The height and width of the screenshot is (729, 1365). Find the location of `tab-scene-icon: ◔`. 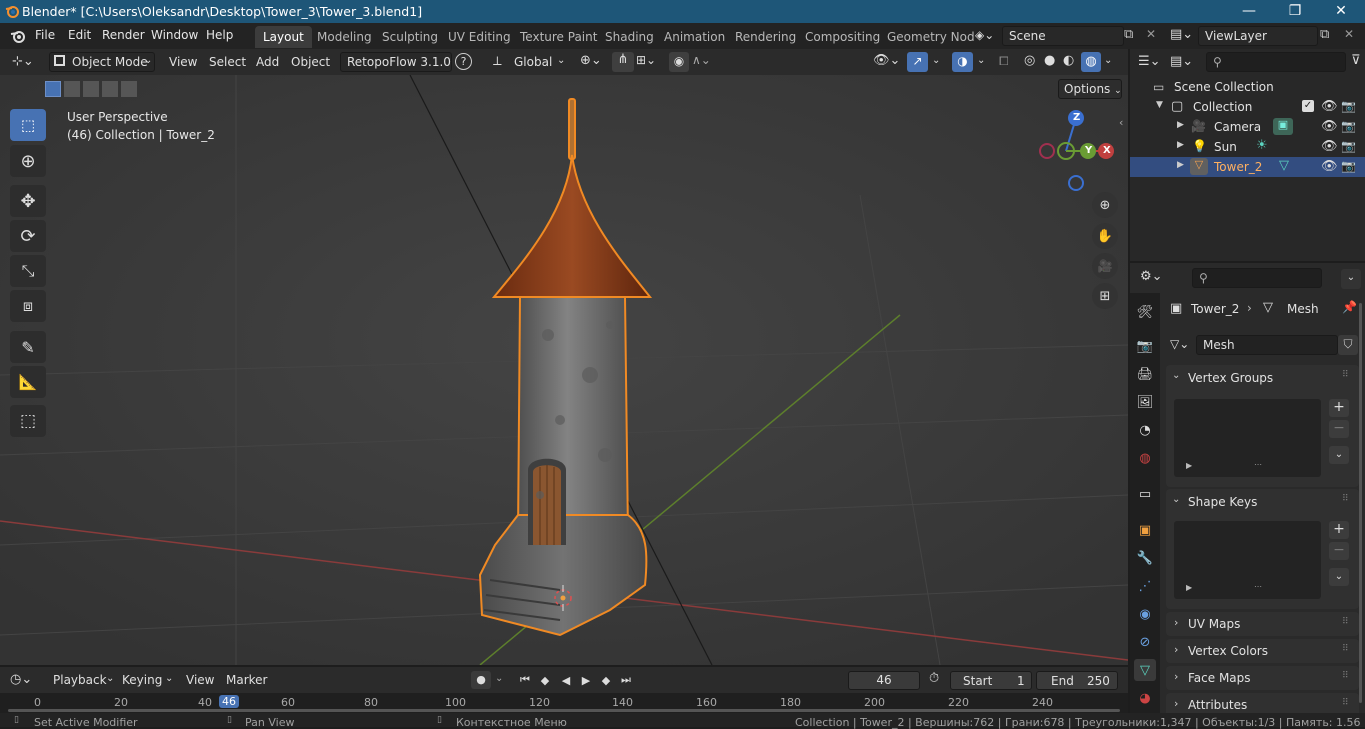

tab-scene-icon: ◔ is located at coordinates (1145, 430).